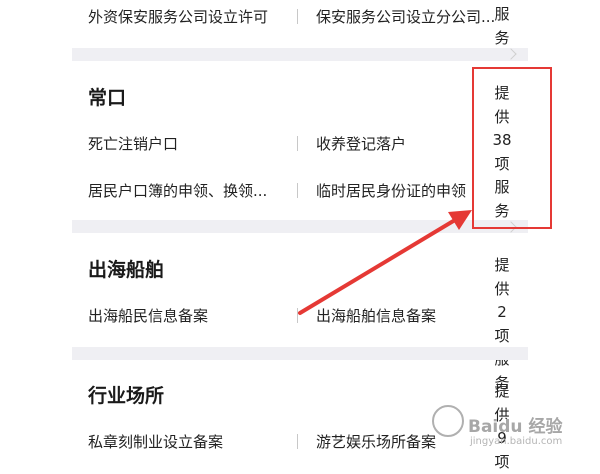 The height and width of the screenshot is (474, 600). I want to click on baidu-logo-icon, so click(448, 421).